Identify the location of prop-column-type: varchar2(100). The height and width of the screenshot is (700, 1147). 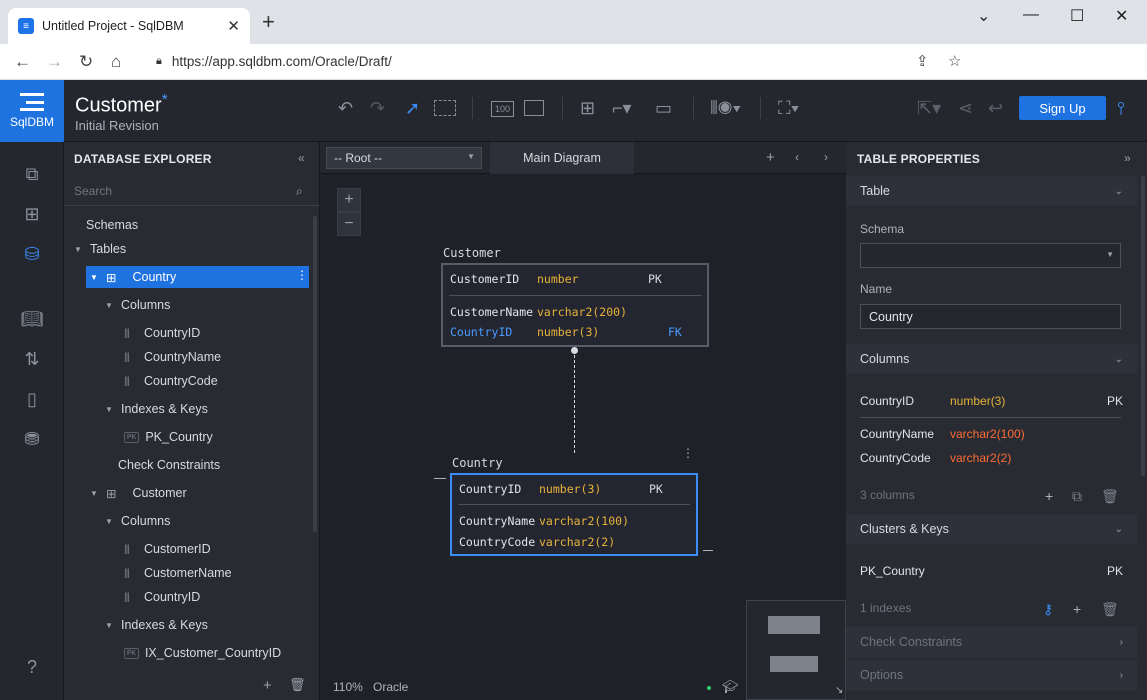
(987, 434).